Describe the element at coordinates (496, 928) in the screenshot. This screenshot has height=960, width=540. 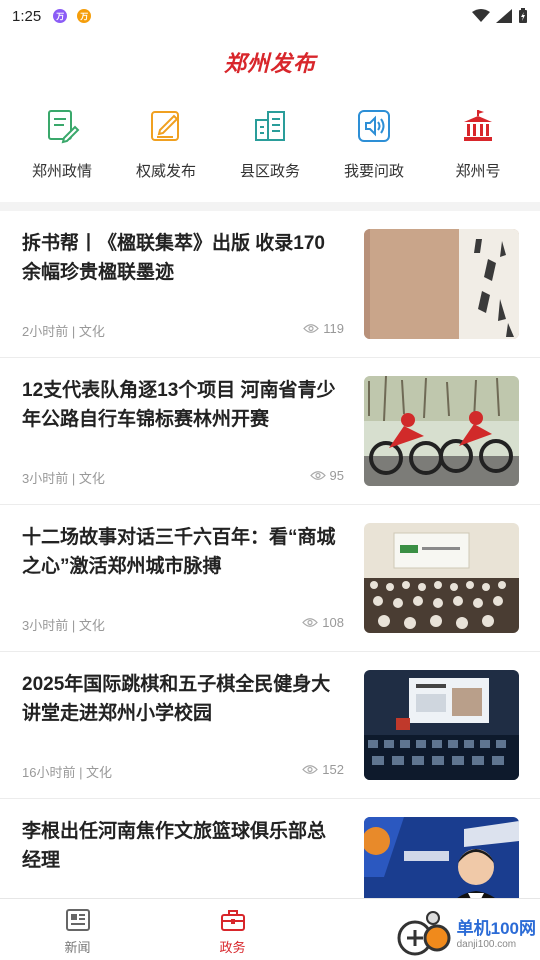
I see `watermark-title: 单机100网` at that location.